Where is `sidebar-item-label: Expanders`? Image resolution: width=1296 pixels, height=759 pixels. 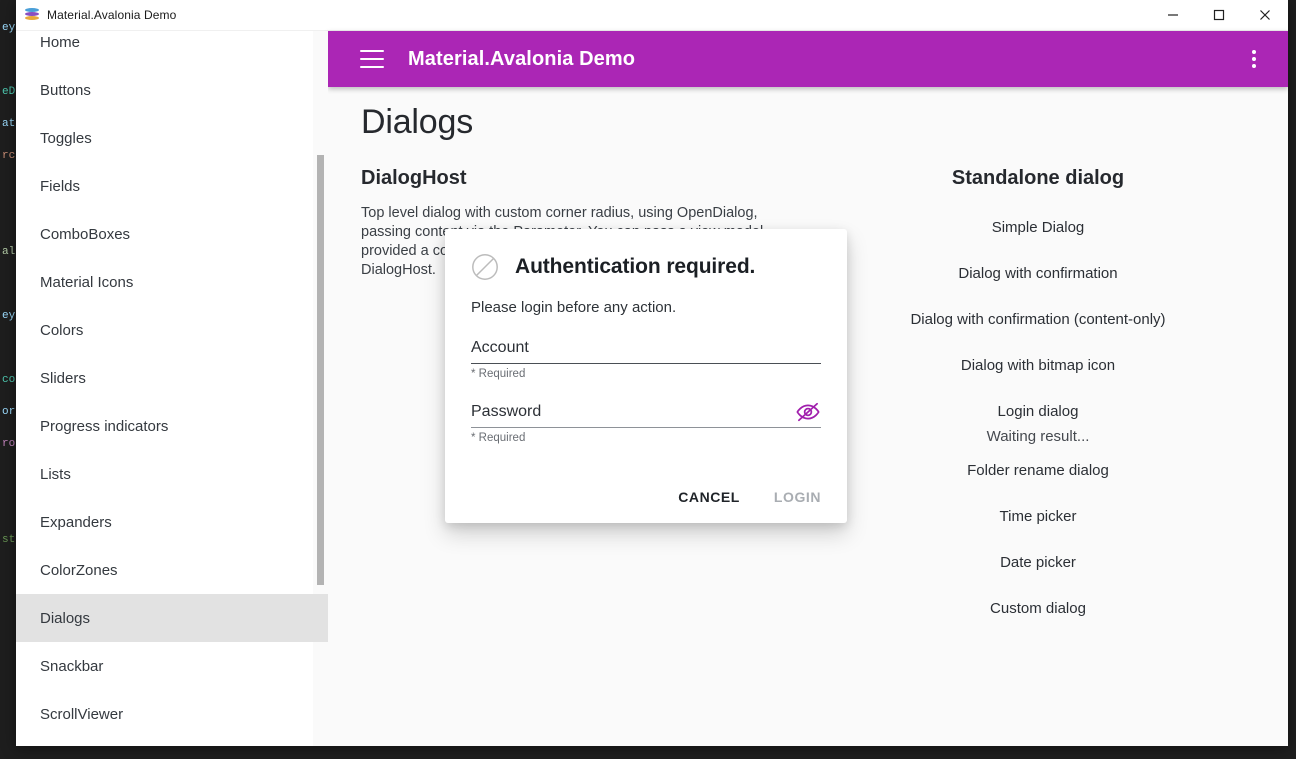 sidebar-item-label: Expanders is located at coordinates (76, 522).